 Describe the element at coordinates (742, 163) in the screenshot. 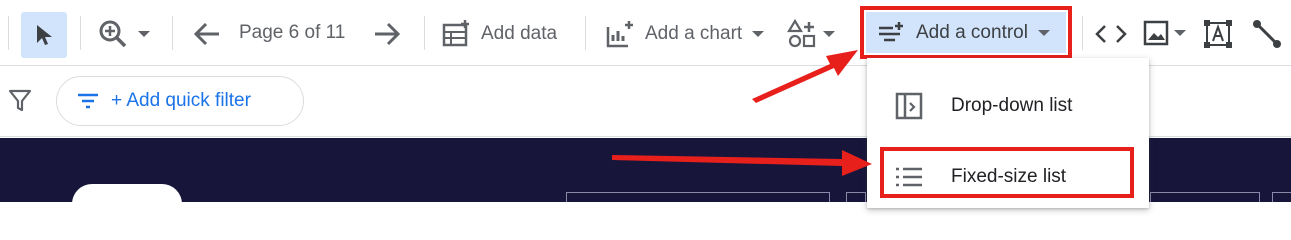

I see `arrow-to-fixed-size-list` at that location.